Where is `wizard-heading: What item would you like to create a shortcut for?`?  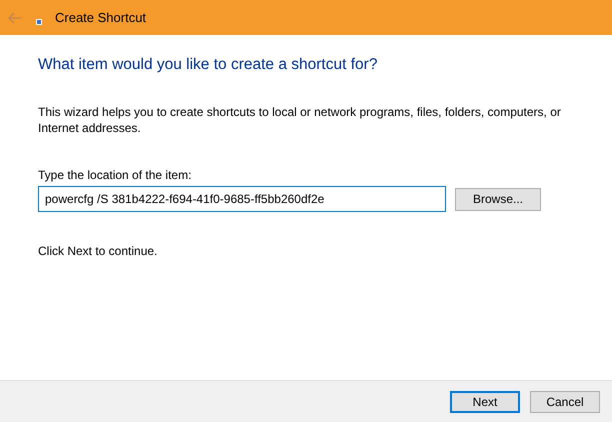
wizard-heading: What item would you like to create a shortcut for? is located at coordinates (208, 65).